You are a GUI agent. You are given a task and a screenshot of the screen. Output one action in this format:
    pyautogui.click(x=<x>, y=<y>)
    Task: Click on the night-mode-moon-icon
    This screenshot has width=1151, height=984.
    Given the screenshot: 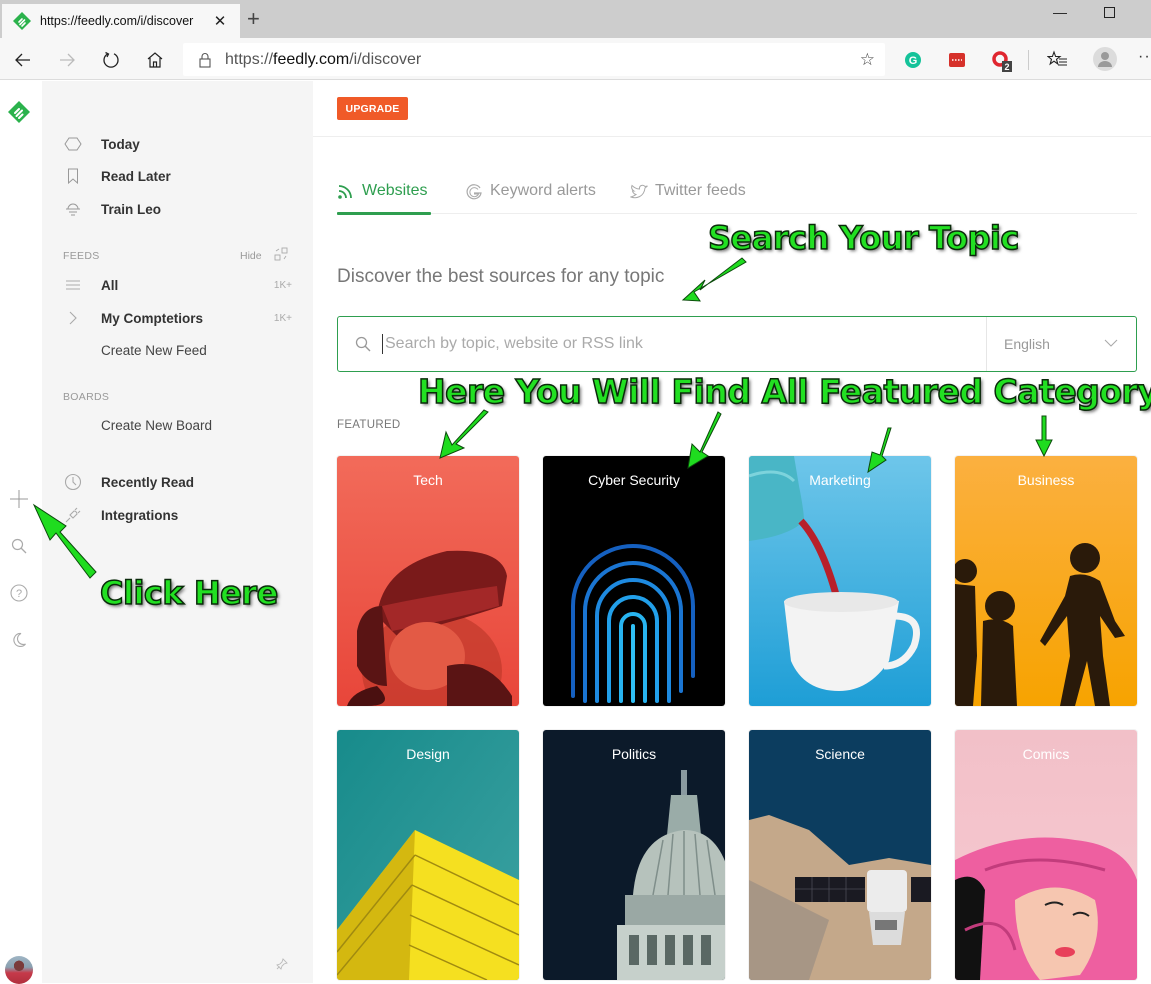 What is the action you would take?
    pyautogui.click(x=19, y=640)
    